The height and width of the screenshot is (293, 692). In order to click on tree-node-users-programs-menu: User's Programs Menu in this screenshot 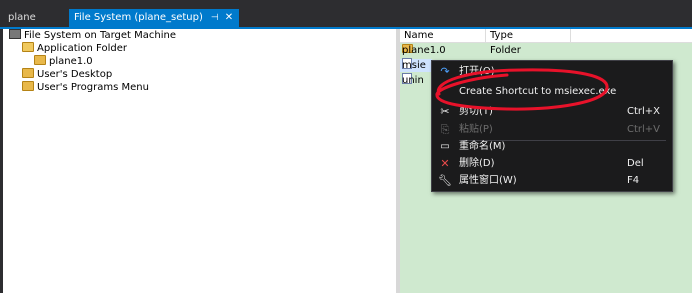, I will do `click(85, 87)`.